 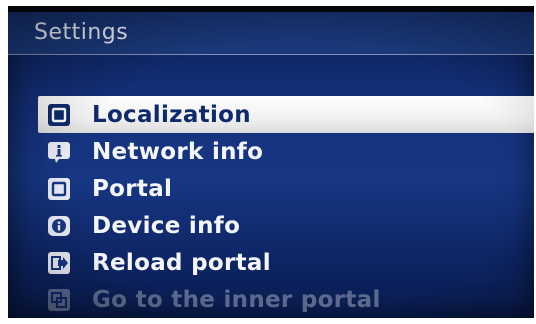 I want to click on menu-item-label: Localization, so click(x=171, y=114).